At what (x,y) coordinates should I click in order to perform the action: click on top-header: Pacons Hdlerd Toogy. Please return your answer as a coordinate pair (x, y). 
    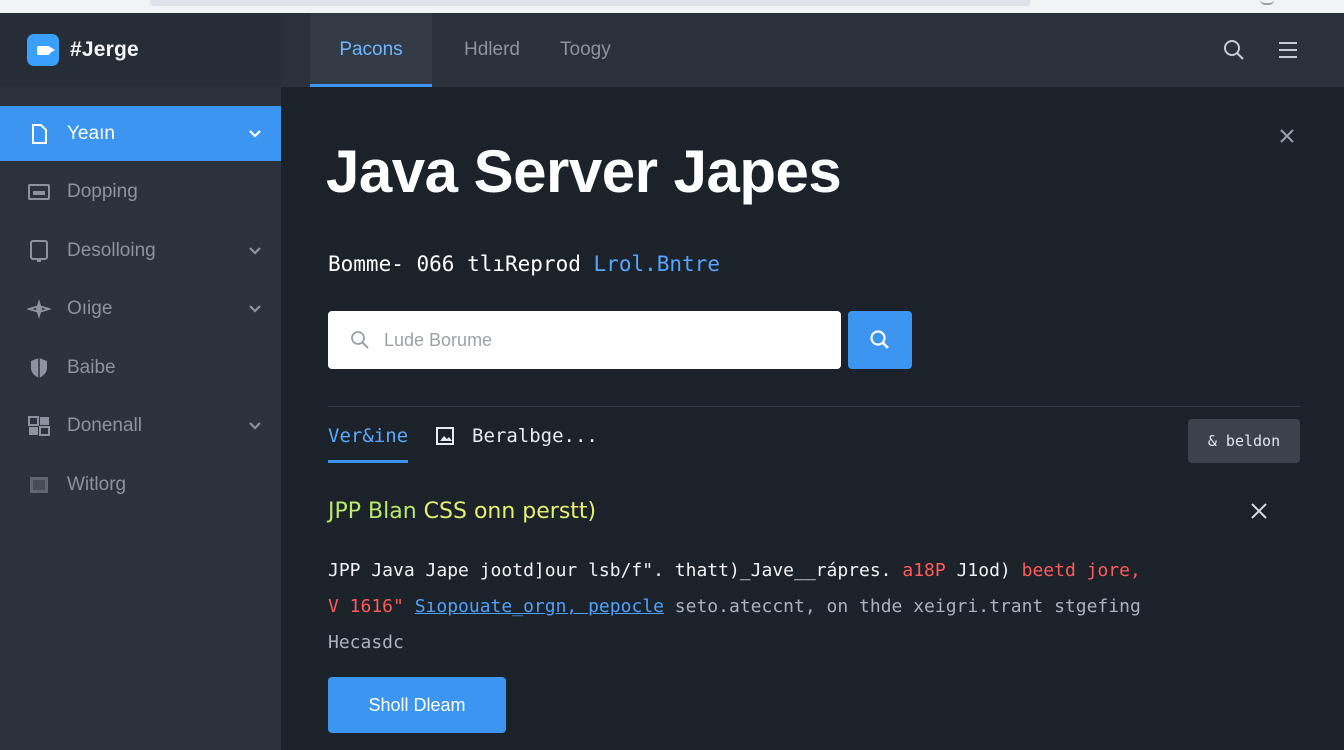
    Looking at the image, I should click on (812, 50).